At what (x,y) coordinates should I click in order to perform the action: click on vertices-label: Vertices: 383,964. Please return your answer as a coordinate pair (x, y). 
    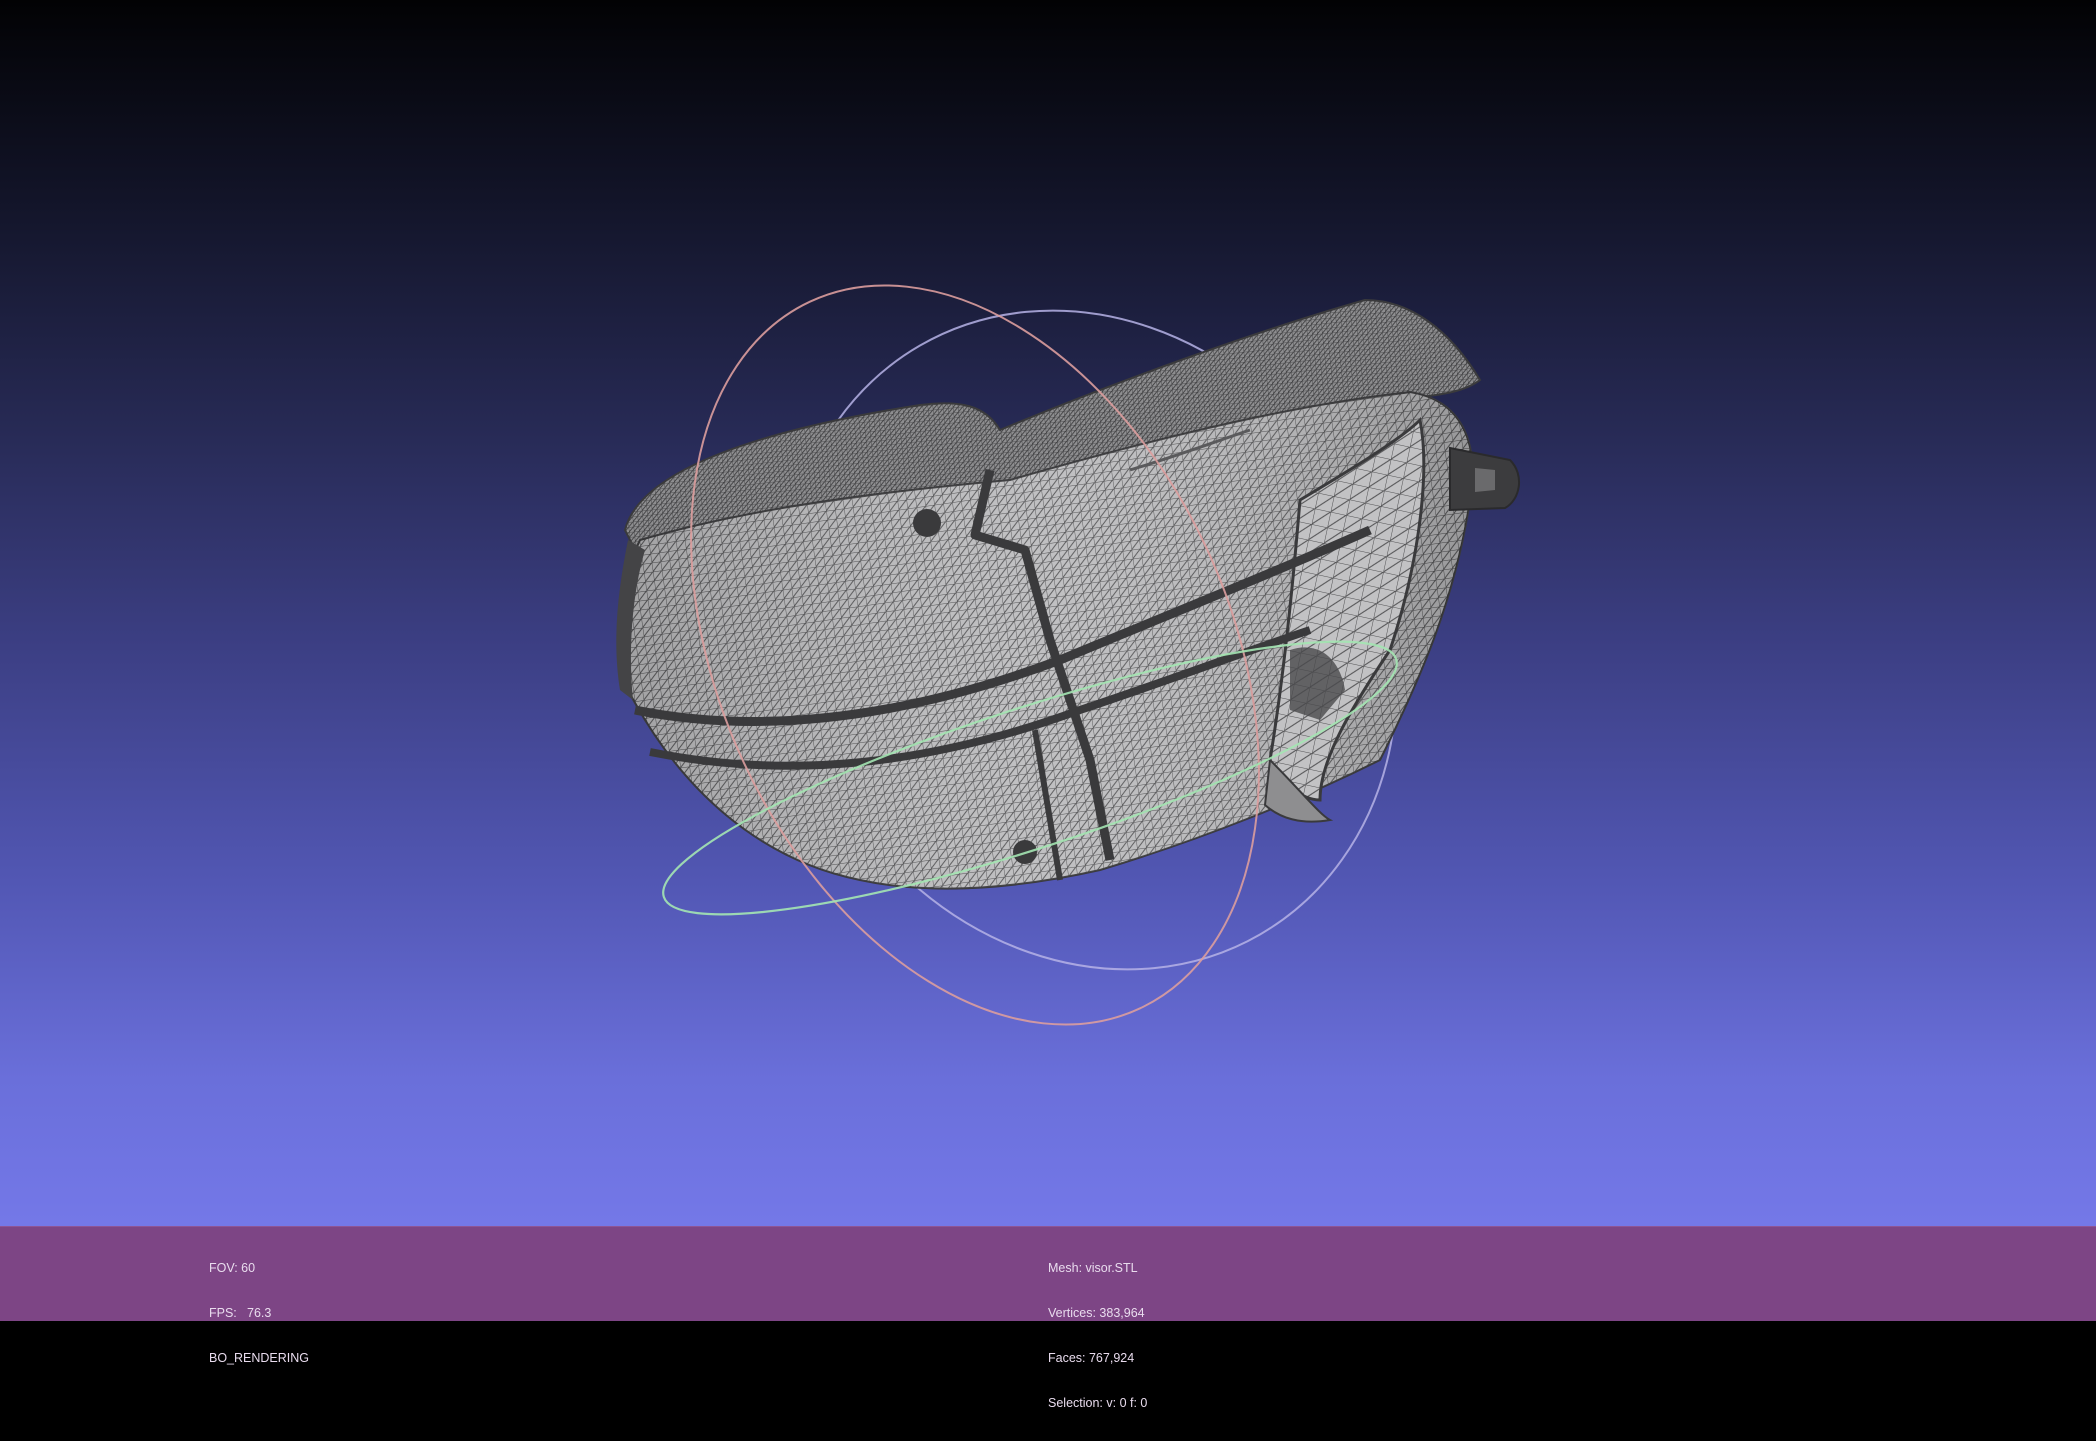
    Looking at the image, I should click on (1096, 1313).